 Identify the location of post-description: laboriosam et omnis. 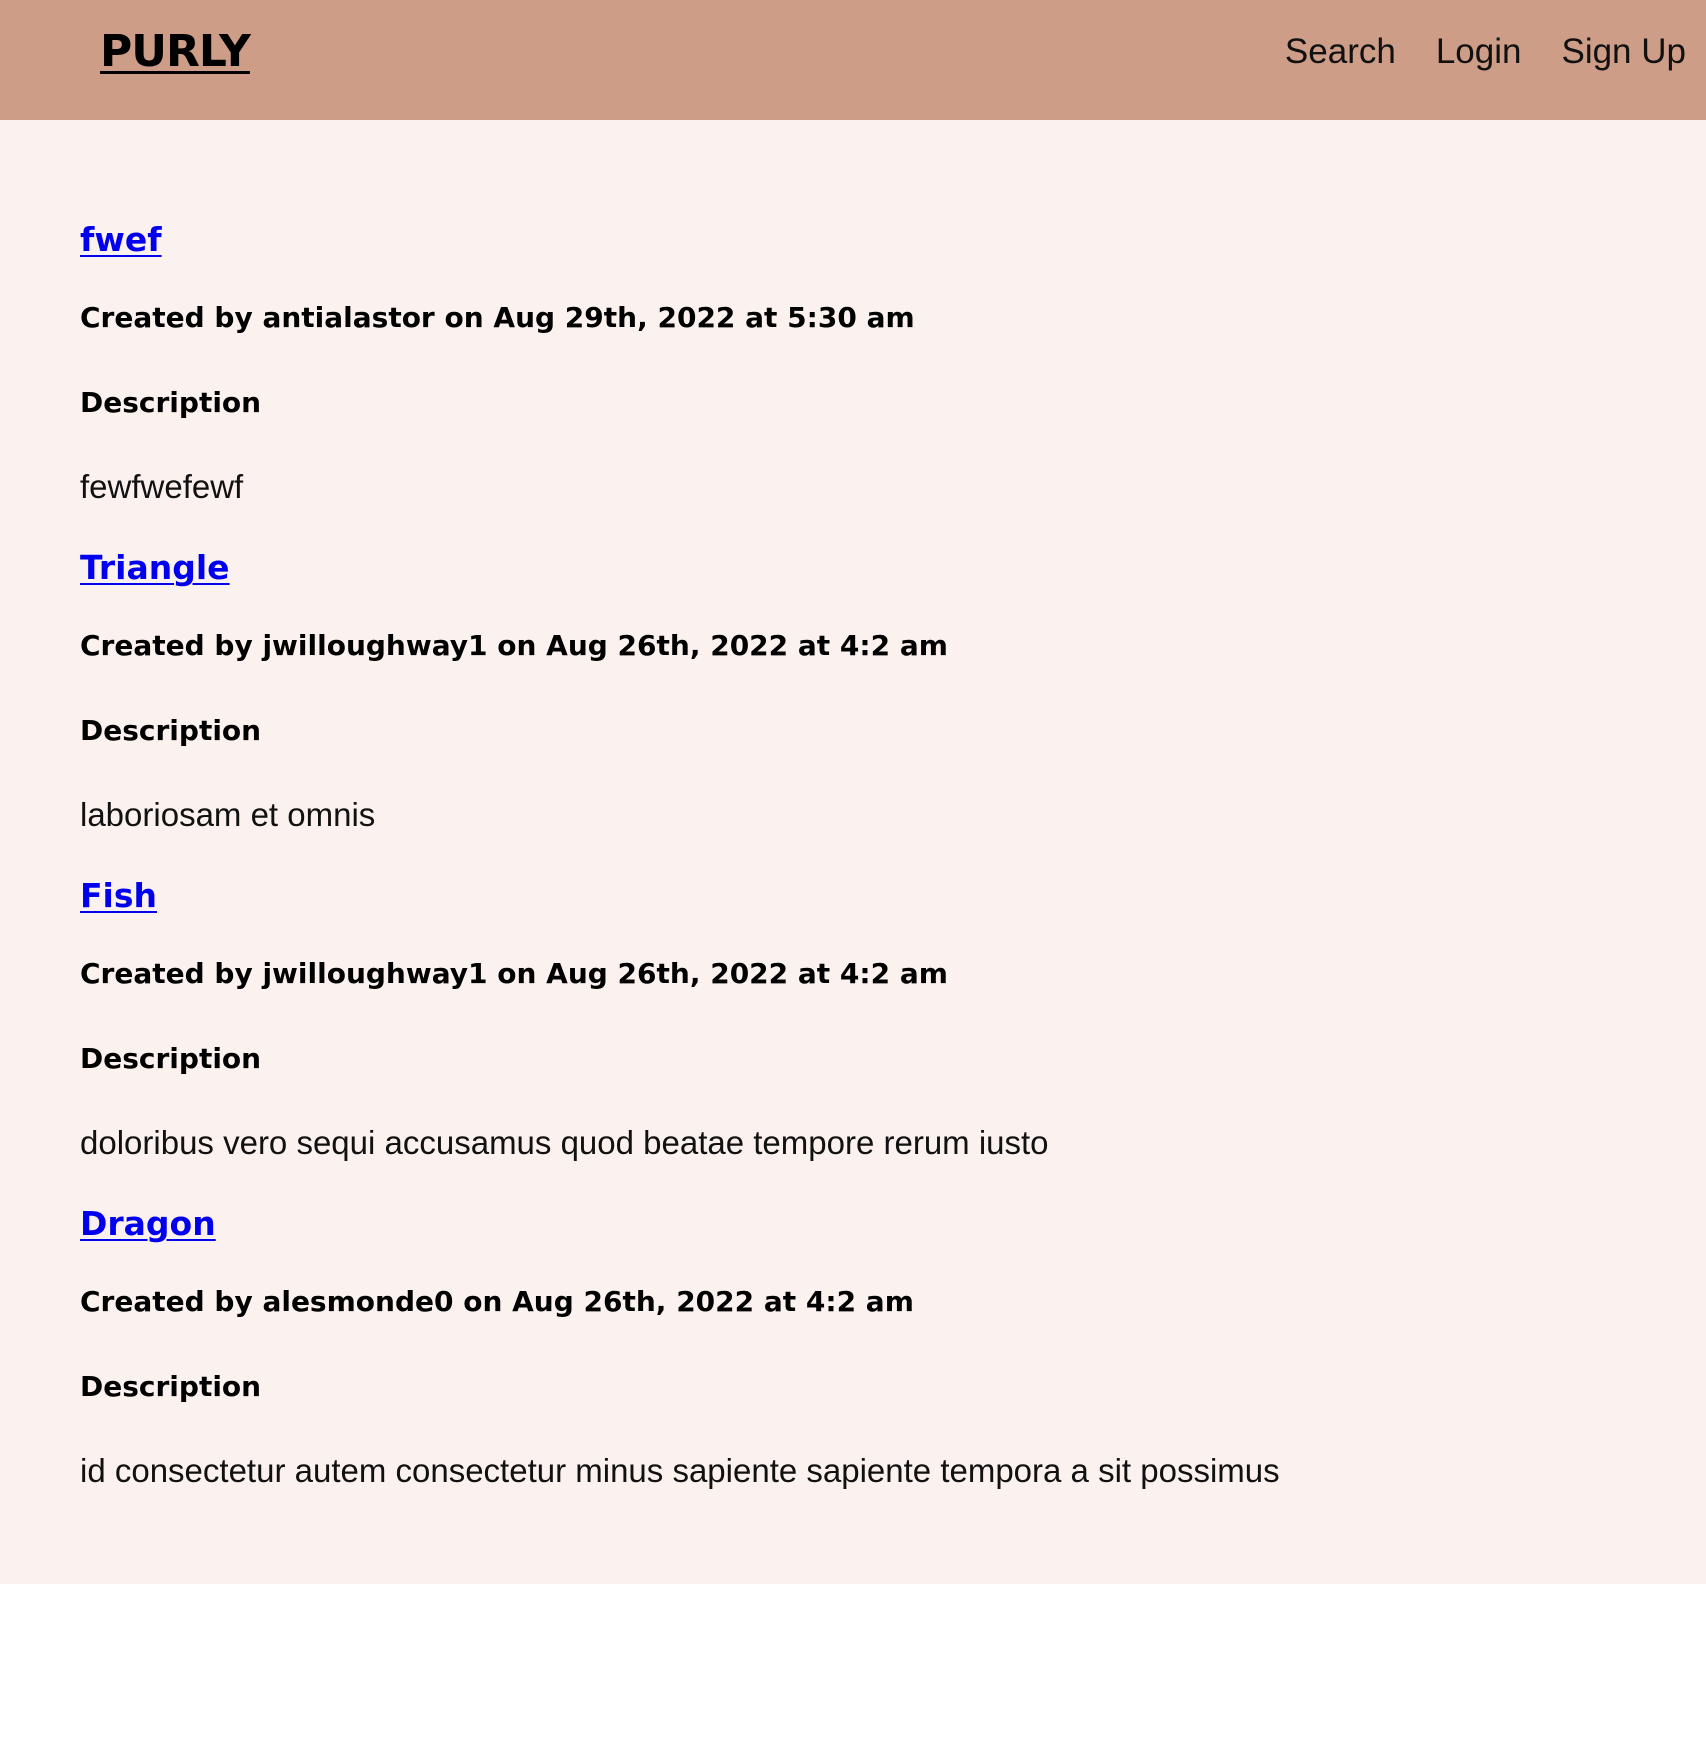
(228, 814).